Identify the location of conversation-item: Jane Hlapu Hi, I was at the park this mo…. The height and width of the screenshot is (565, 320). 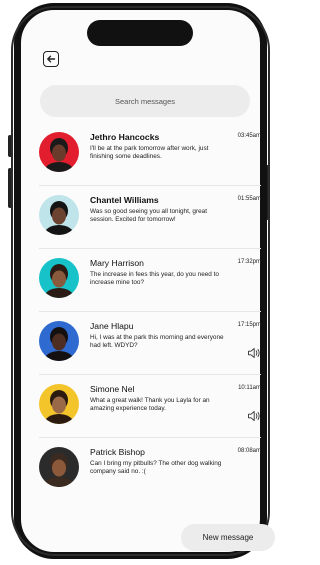
(150, 344).